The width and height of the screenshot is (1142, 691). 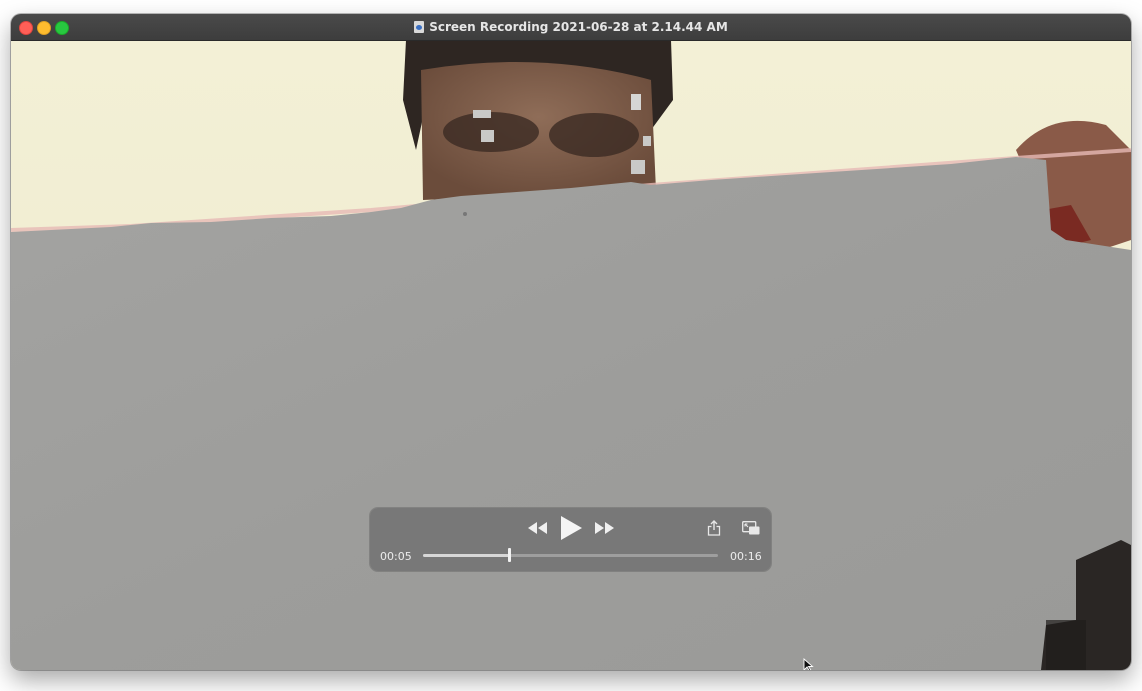 I want to click on dark-object-shadow, so click(x=1066, y=645).